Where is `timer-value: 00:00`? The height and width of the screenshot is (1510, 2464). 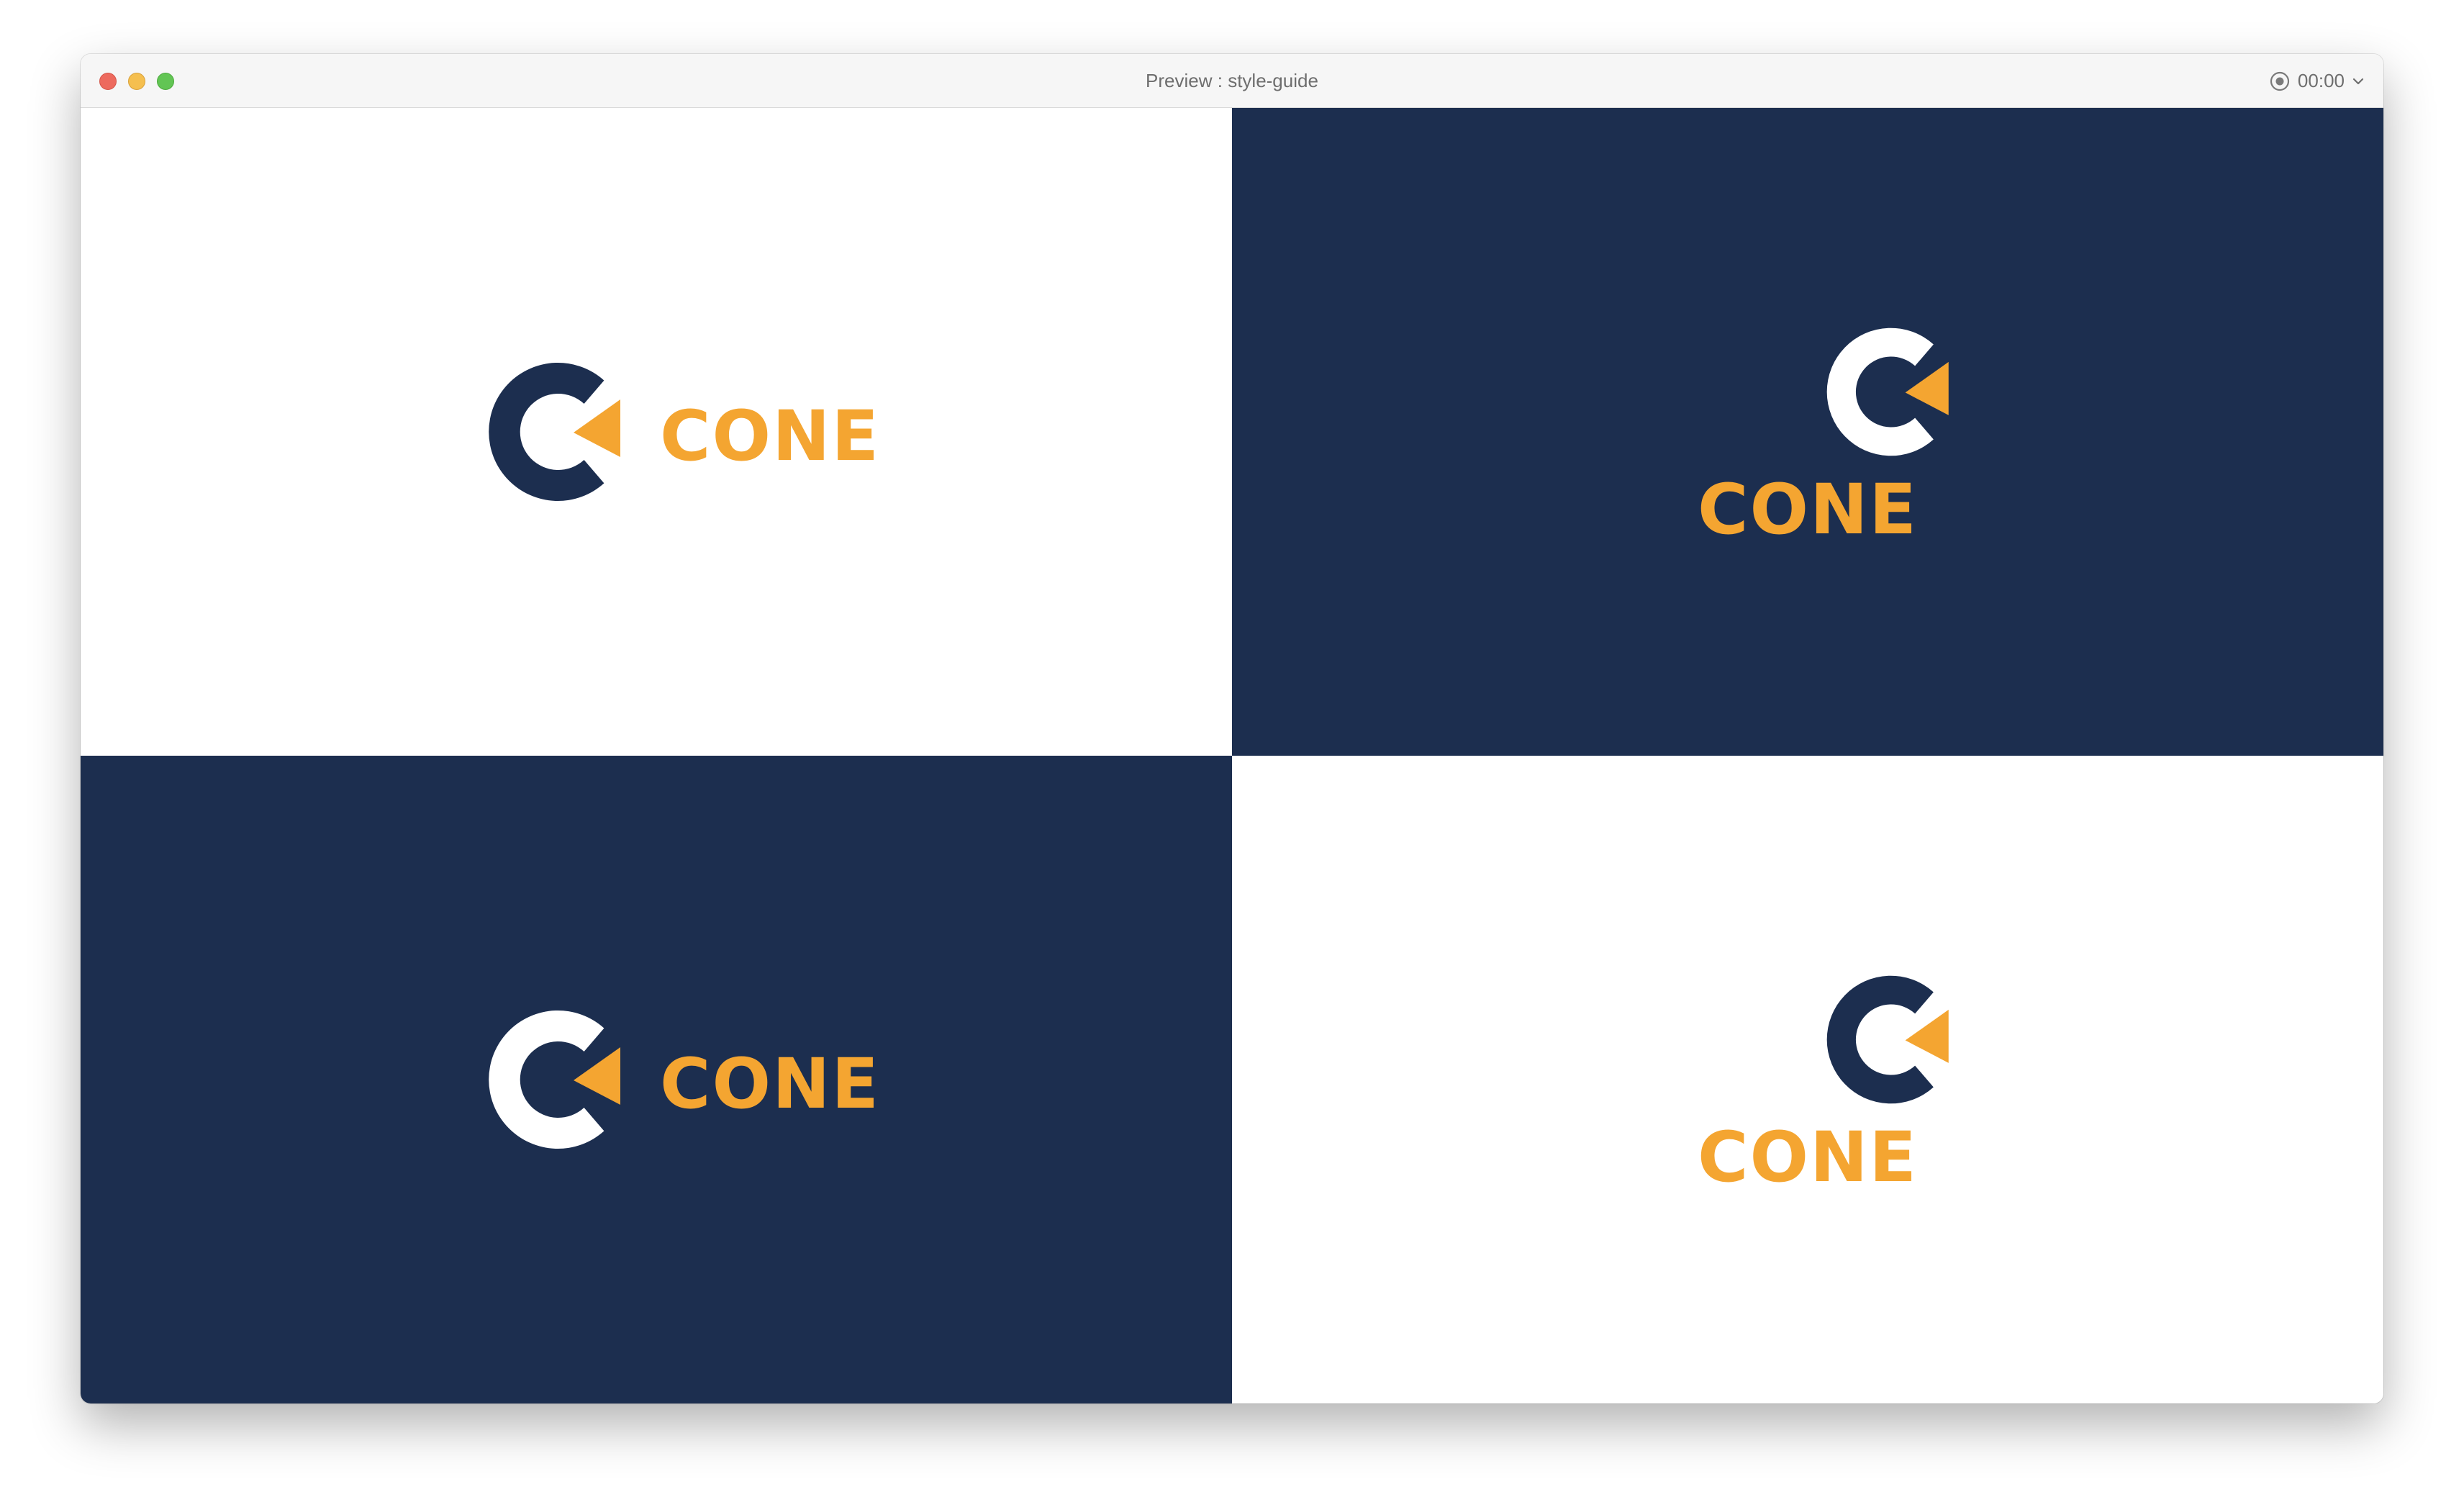 timer-value: 00:00 is located at coordinates (2321, 80).